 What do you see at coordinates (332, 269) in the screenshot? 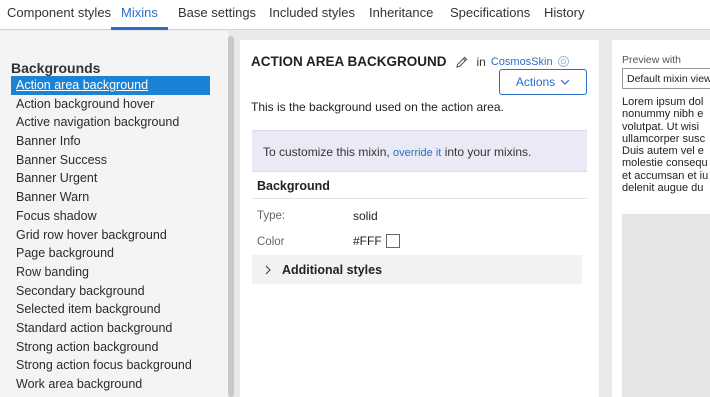
I see `additional-styles-label: Additional styles` at bounding box center [332, 269].